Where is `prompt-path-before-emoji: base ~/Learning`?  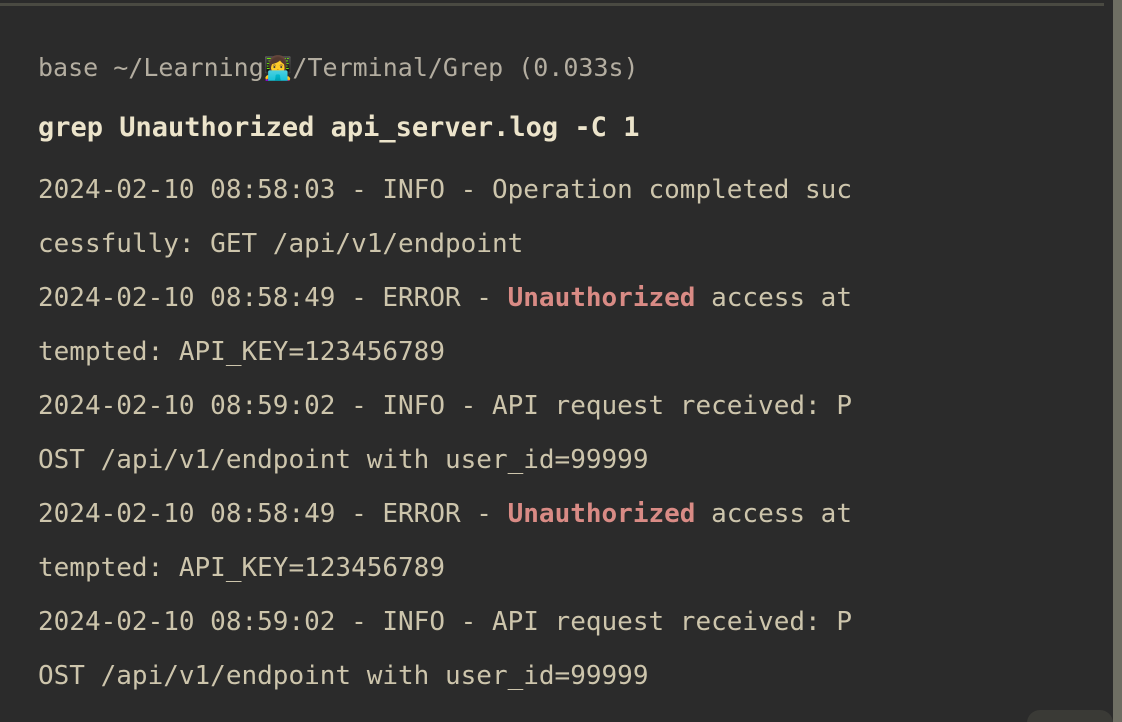 prompt-path-before-emoji: base ~/Learning is located at coordinates (151, 67).